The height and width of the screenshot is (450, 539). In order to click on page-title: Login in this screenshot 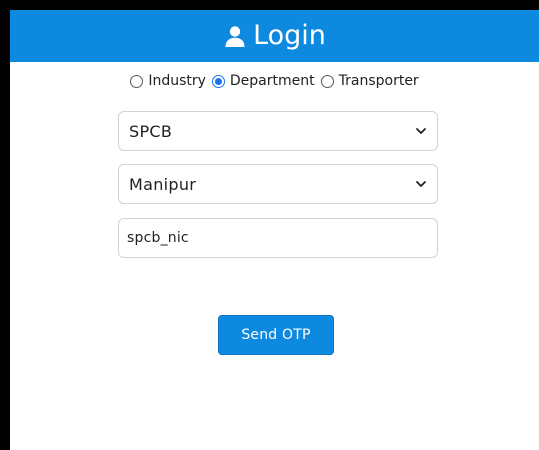, I will do `click(289, 35)`.